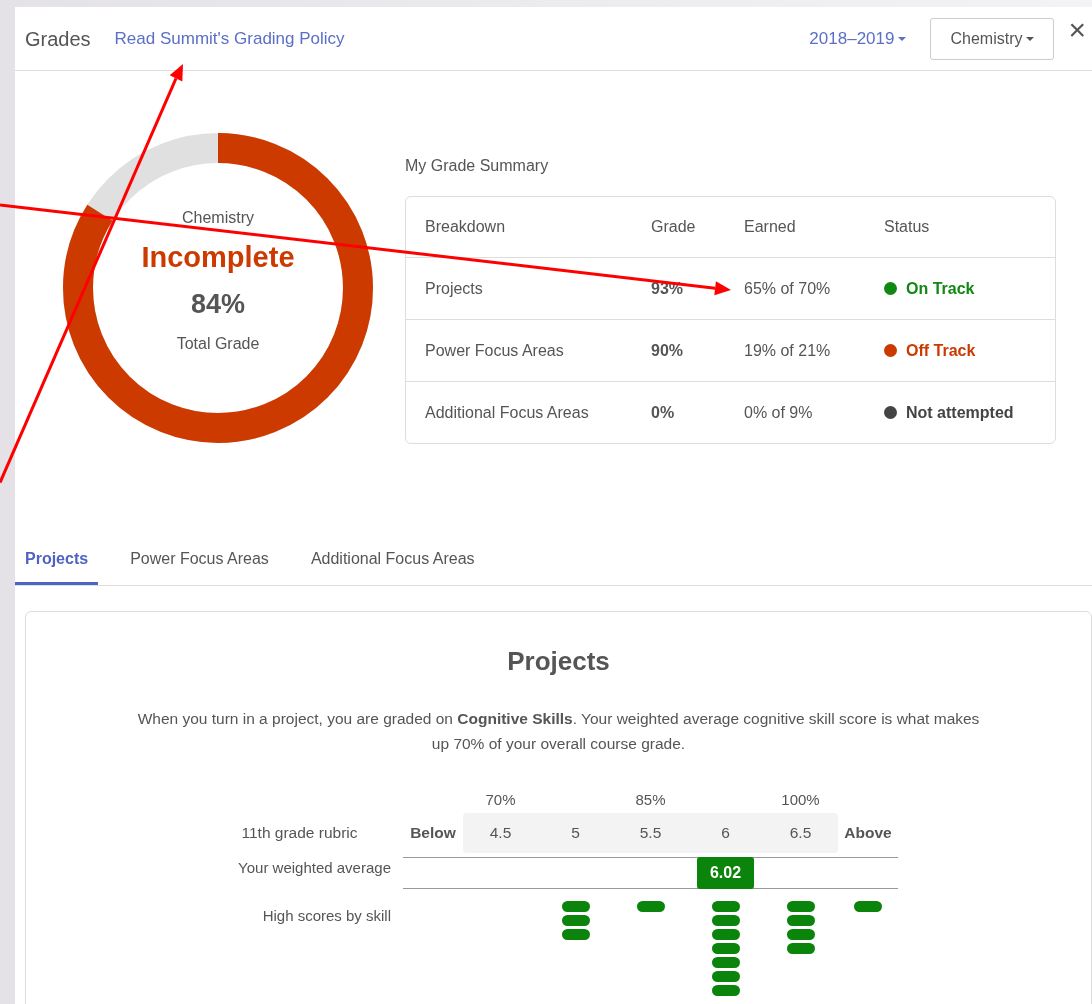  I want to click on percent-label: 70%, so click(500, 799).